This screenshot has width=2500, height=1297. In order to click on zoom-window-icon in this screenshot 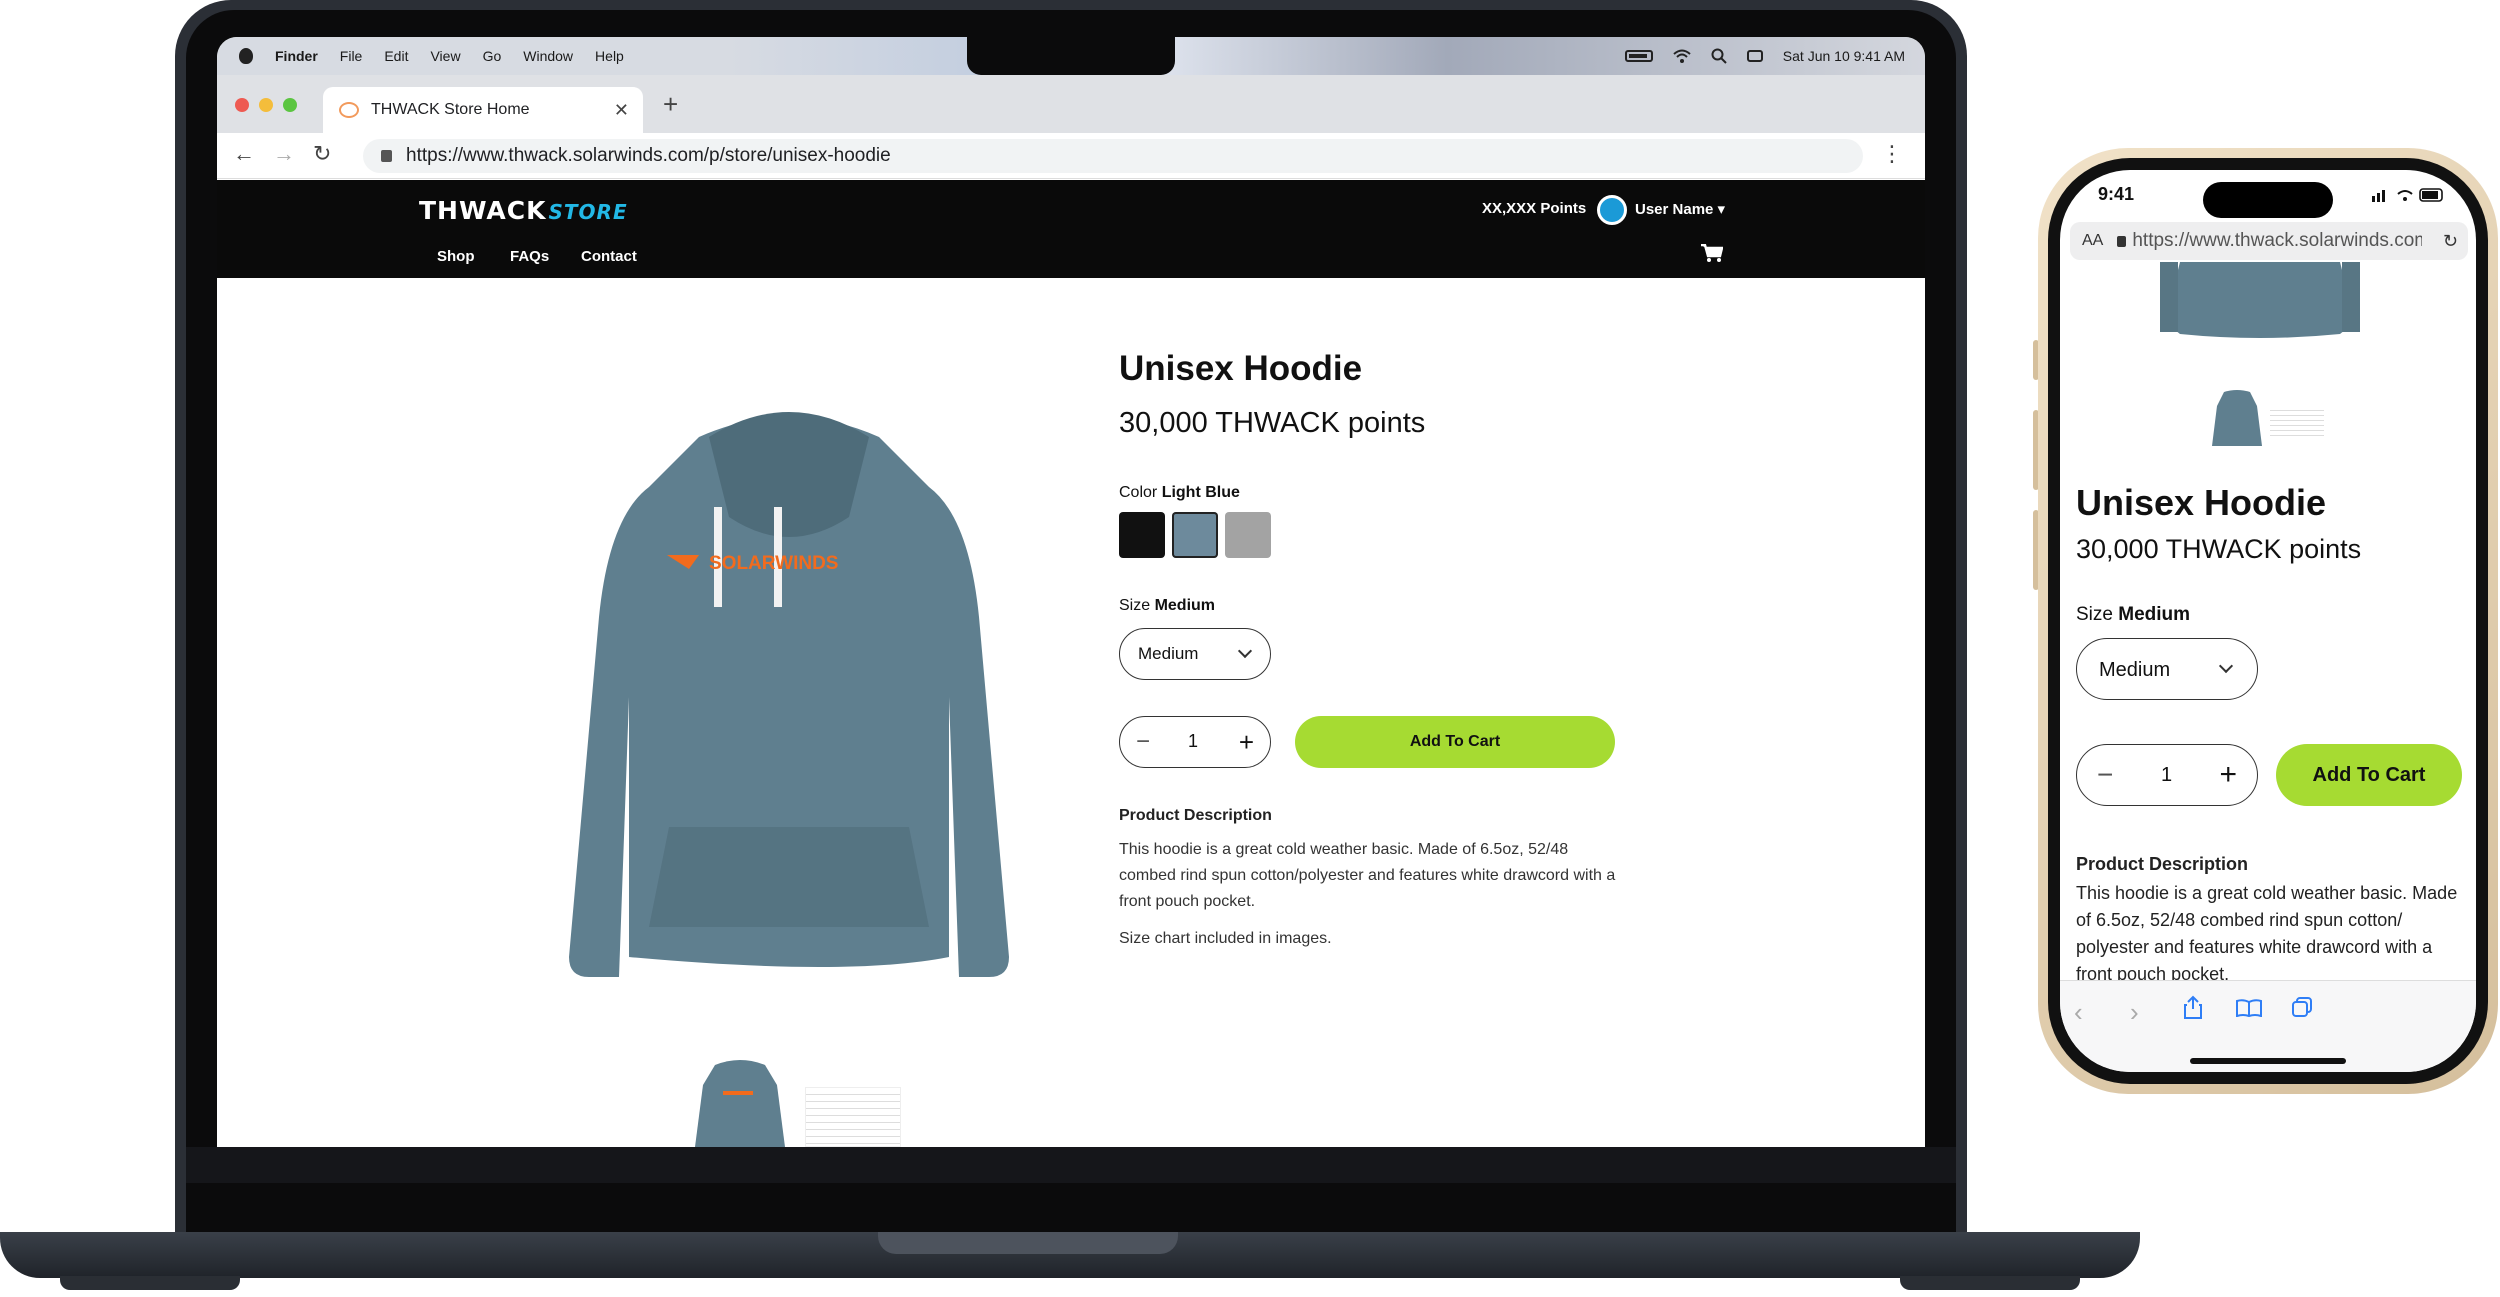, I will do `click(290, 105)`.